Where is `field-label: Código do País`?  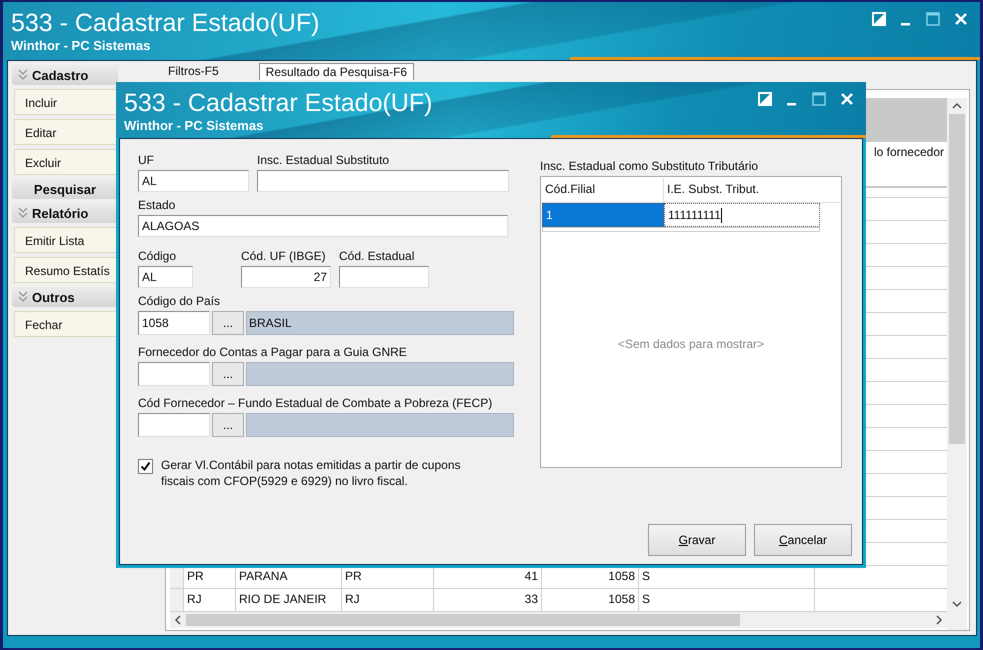
field-label: Código do País is located at coordinates (180, 301).